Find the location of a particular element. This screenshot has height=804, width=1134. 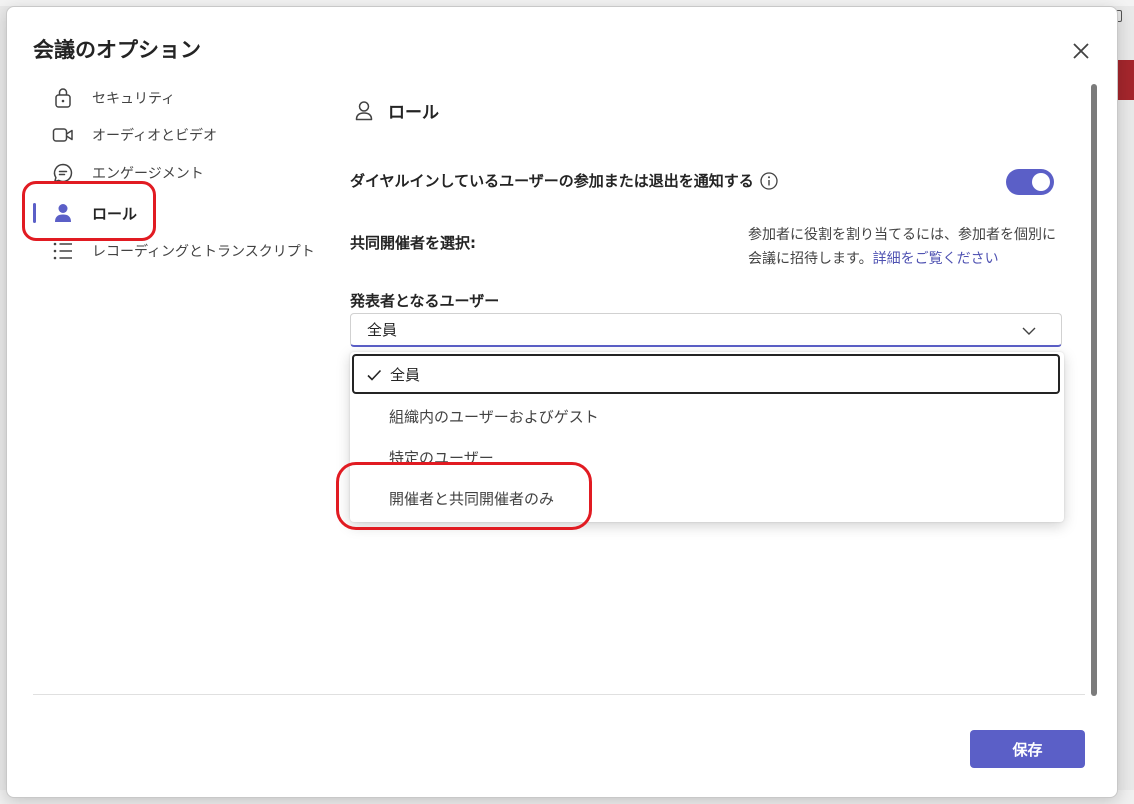

sidebar-item-audio-video: オーディオとビデオ is located at coordinates (133, 135).